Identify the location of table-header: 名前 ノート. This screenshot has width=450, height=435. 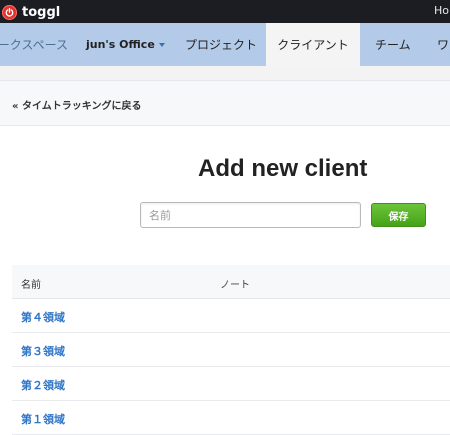
(231, 282).